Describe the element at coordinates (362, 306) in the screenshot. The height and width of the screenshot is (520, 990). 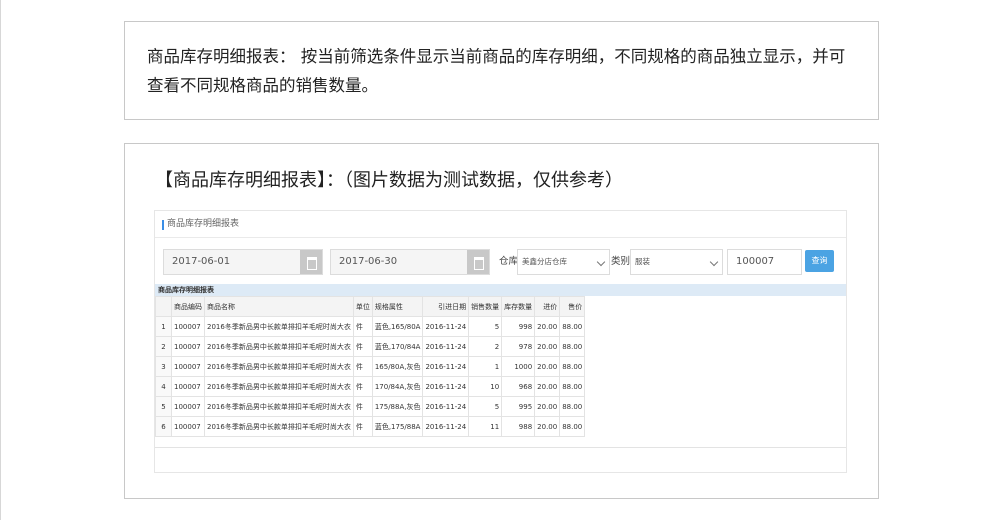
I see `column-header-unit: 单位` at that location.